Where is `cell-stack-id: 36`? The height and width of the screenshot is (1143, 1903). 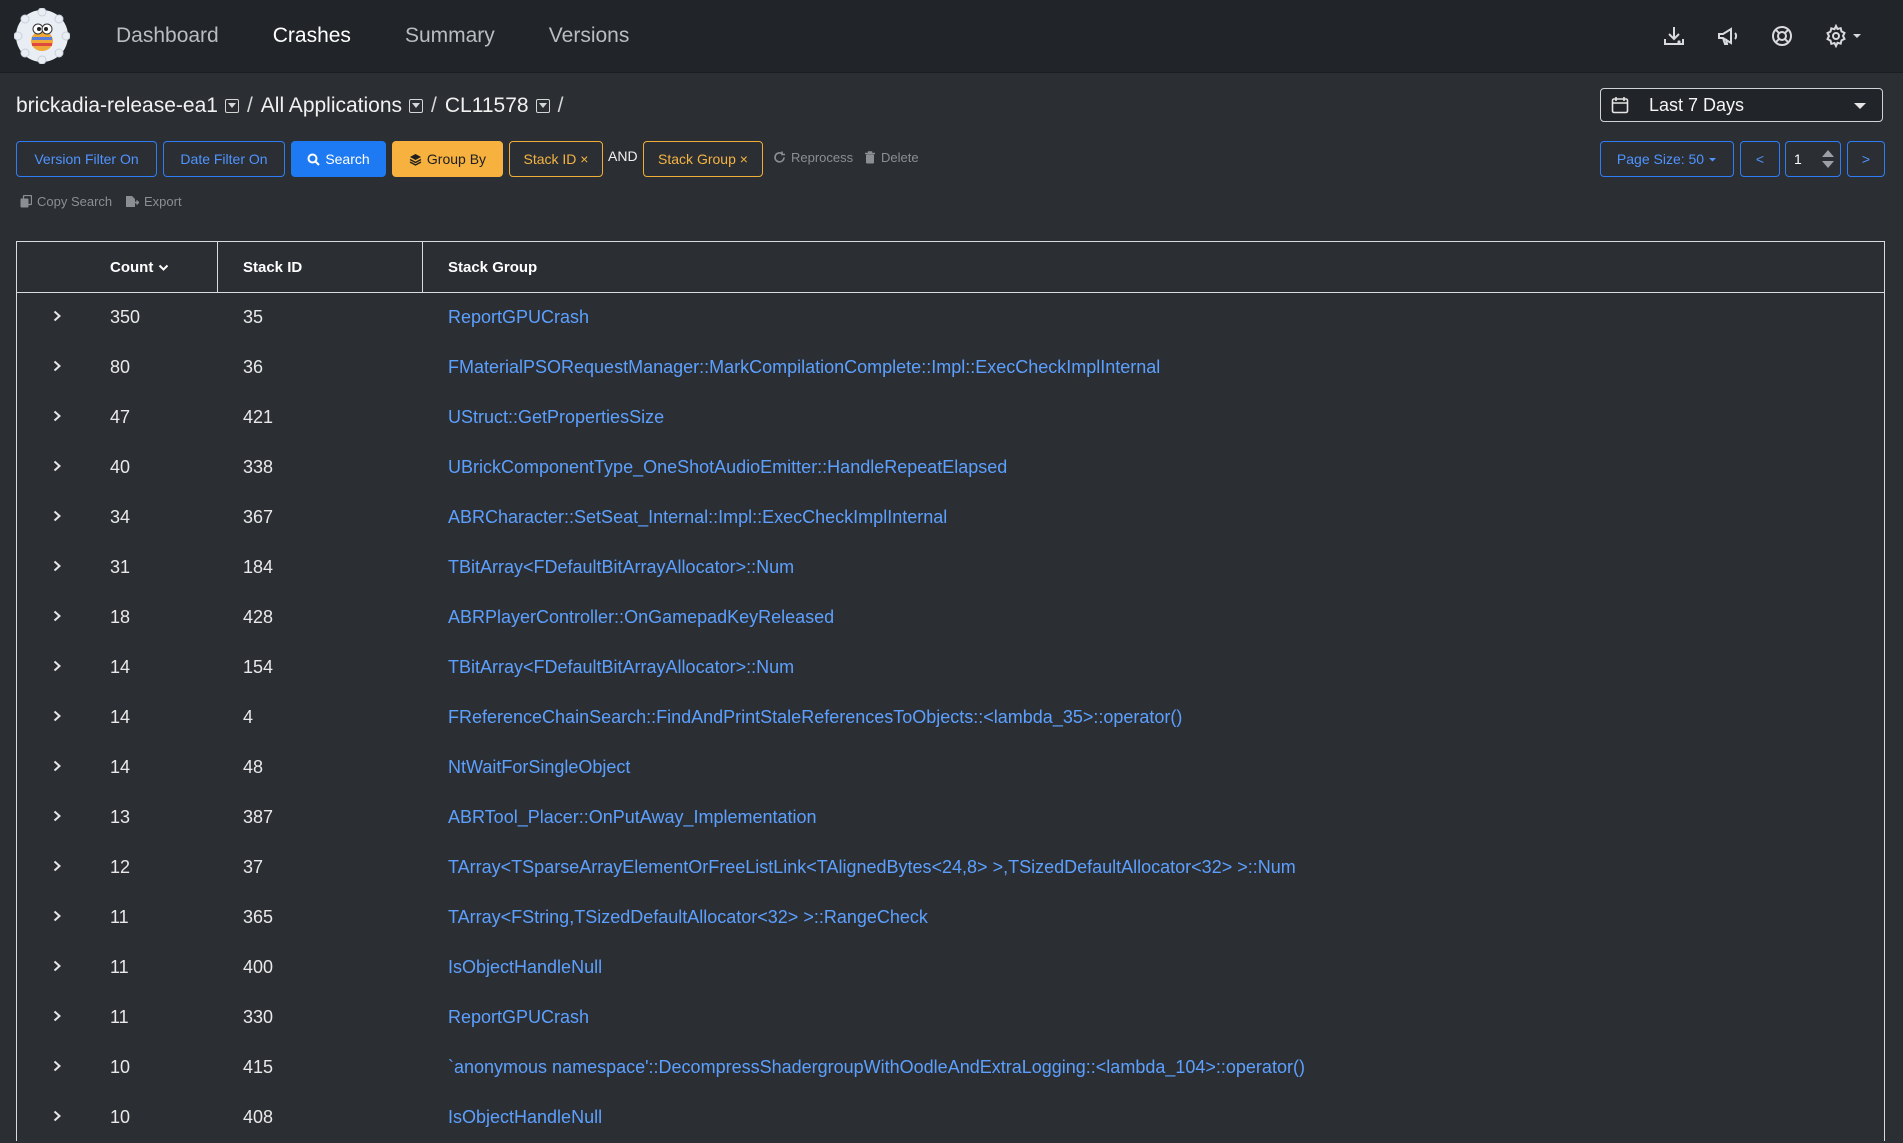 cell-stack-id: 36 is located at coordinates (253, 367).